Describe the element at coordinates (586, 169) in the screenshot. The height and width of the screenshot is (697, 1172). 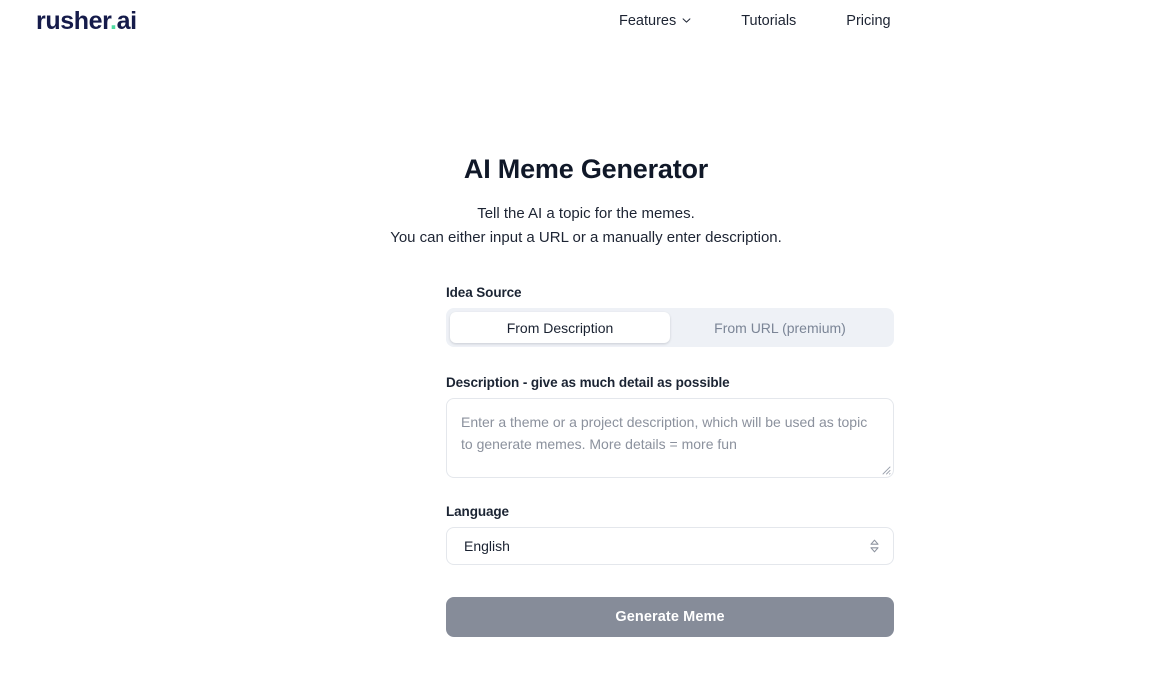
I see `page-title: AI Meme Generator` at that location.